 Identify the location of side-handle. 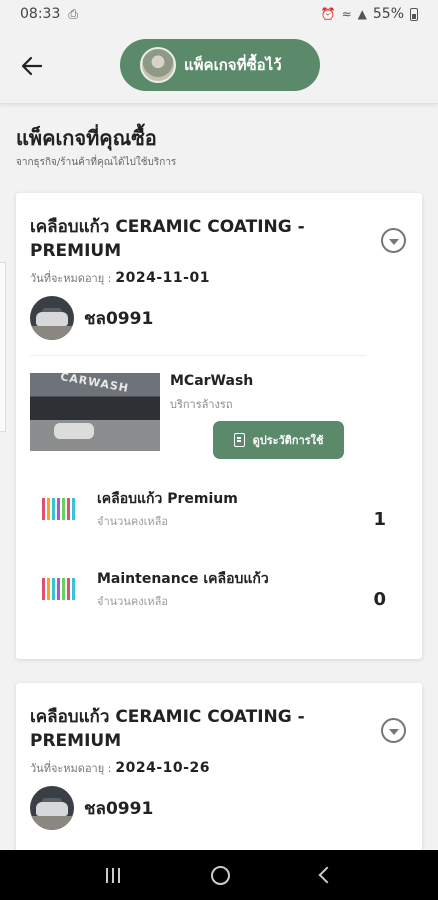
(3, 347).